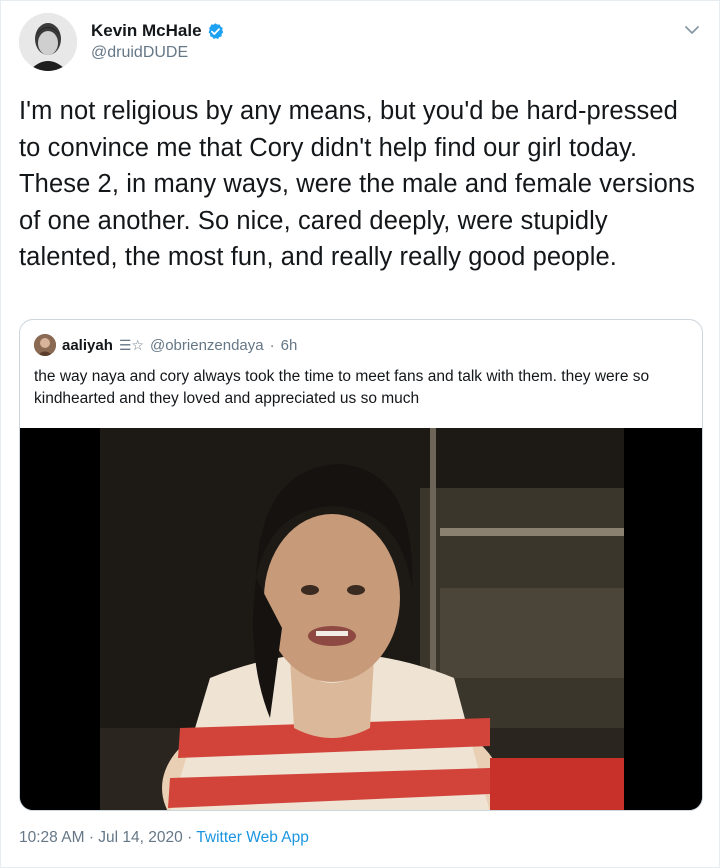 The width and height of the screenshot is (720, 868). I want to click on tweet-time: 10:28 AM, so click(52, 837).